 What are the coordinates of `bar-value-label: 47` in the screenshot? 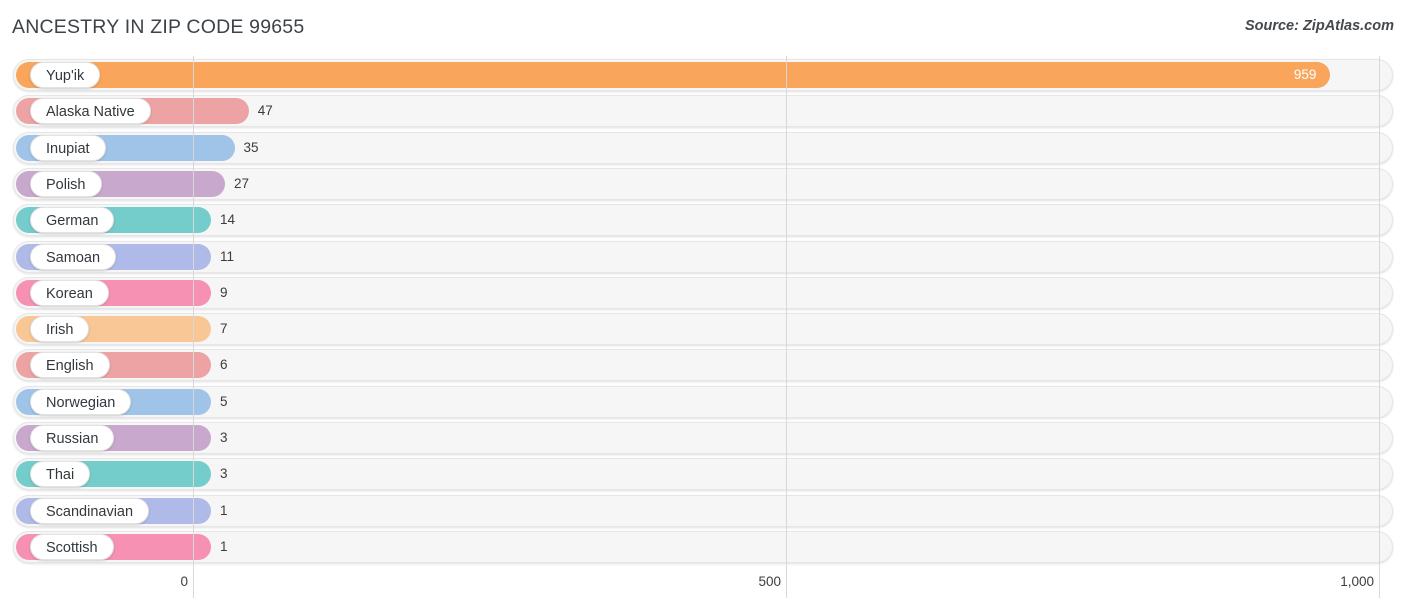 It's located at (265, 111).